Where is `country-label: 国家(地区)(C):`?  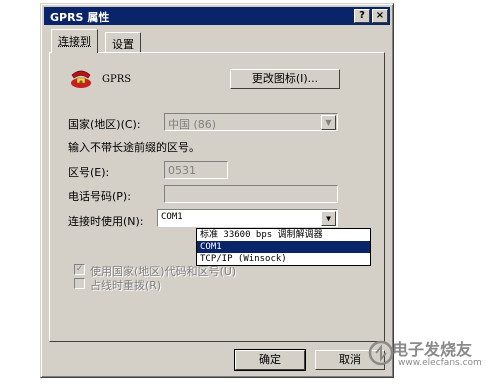 country-label: 国家(地区)(C): is located at coordinates (104, 124).